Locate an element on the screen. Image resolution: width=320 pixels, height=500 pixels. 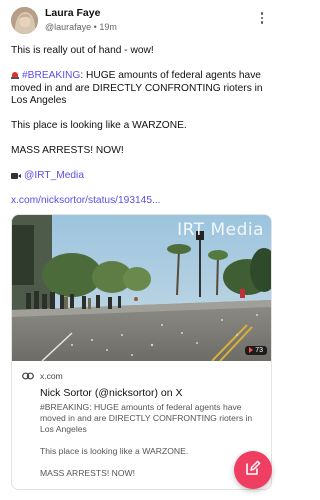
video-badge: 73 is located at coordinates (256, 350).